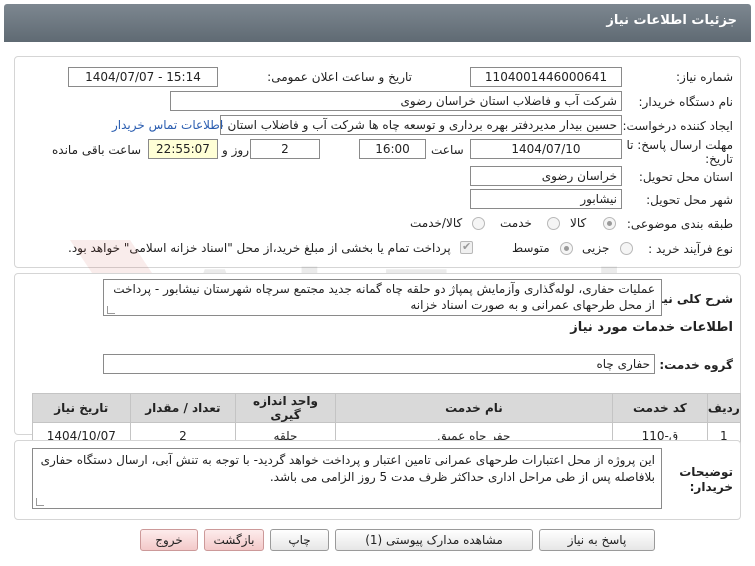 This screenshot has height=566, width=755. I want to click on province-label: استان محل تحویل:, so click(685, 177).